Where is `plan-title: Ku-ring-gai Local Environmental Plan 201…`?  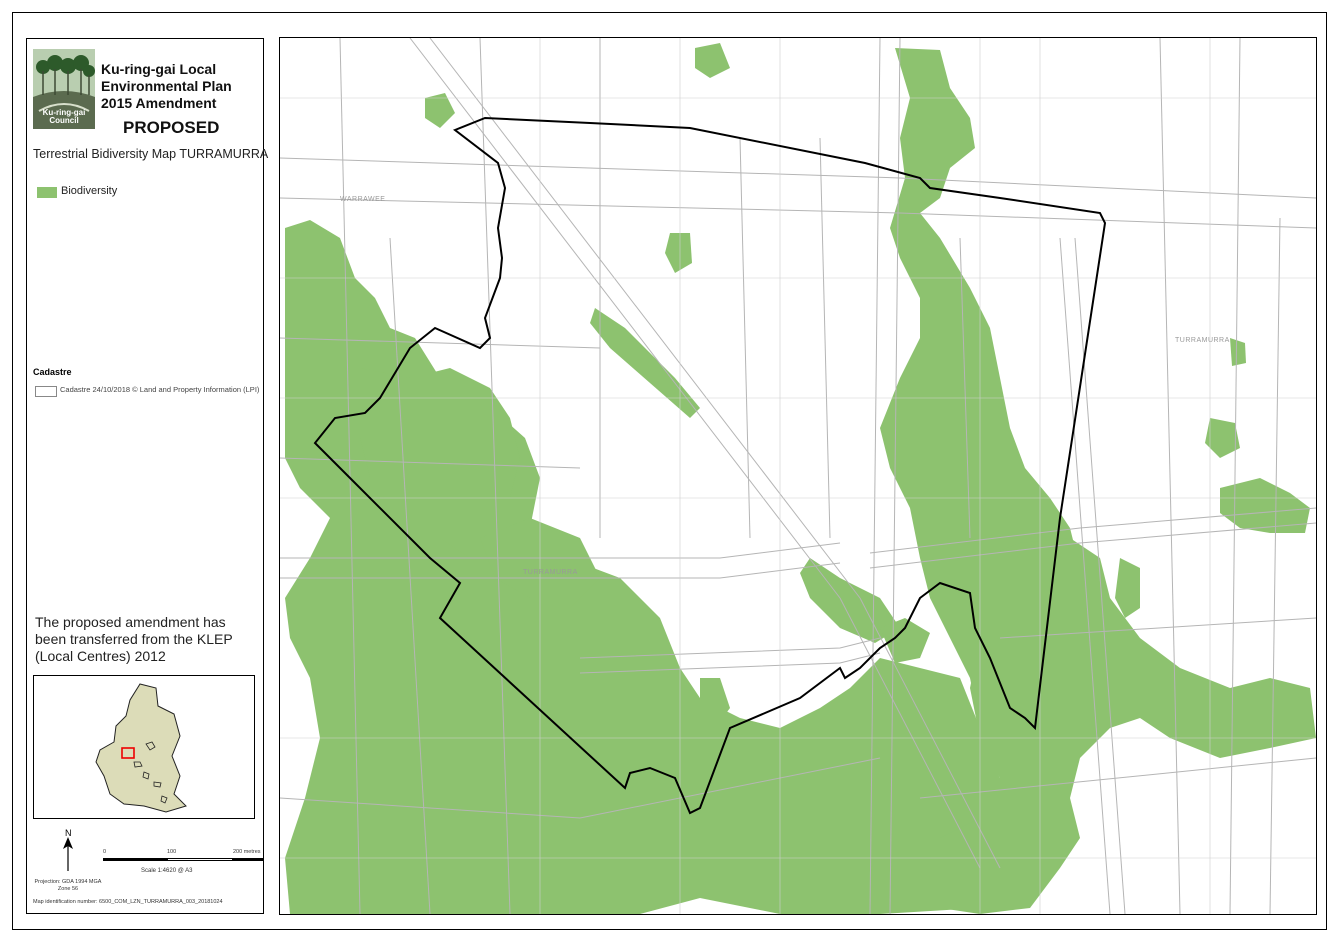 plan-title: Ku-ring-gai Local Environmental Plan 201… is located at coordinates (166, 86).